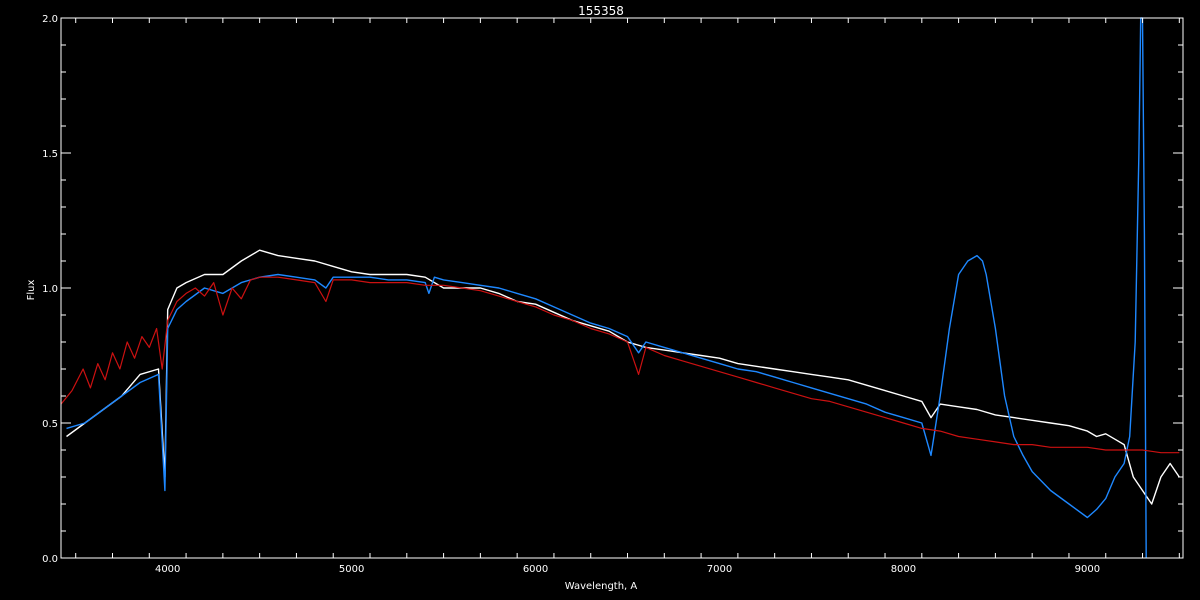  What do you see at coordinates (719, 569) in the screenshot?
I see `x-tick-label: 7000` at bounding box center [719, 569].